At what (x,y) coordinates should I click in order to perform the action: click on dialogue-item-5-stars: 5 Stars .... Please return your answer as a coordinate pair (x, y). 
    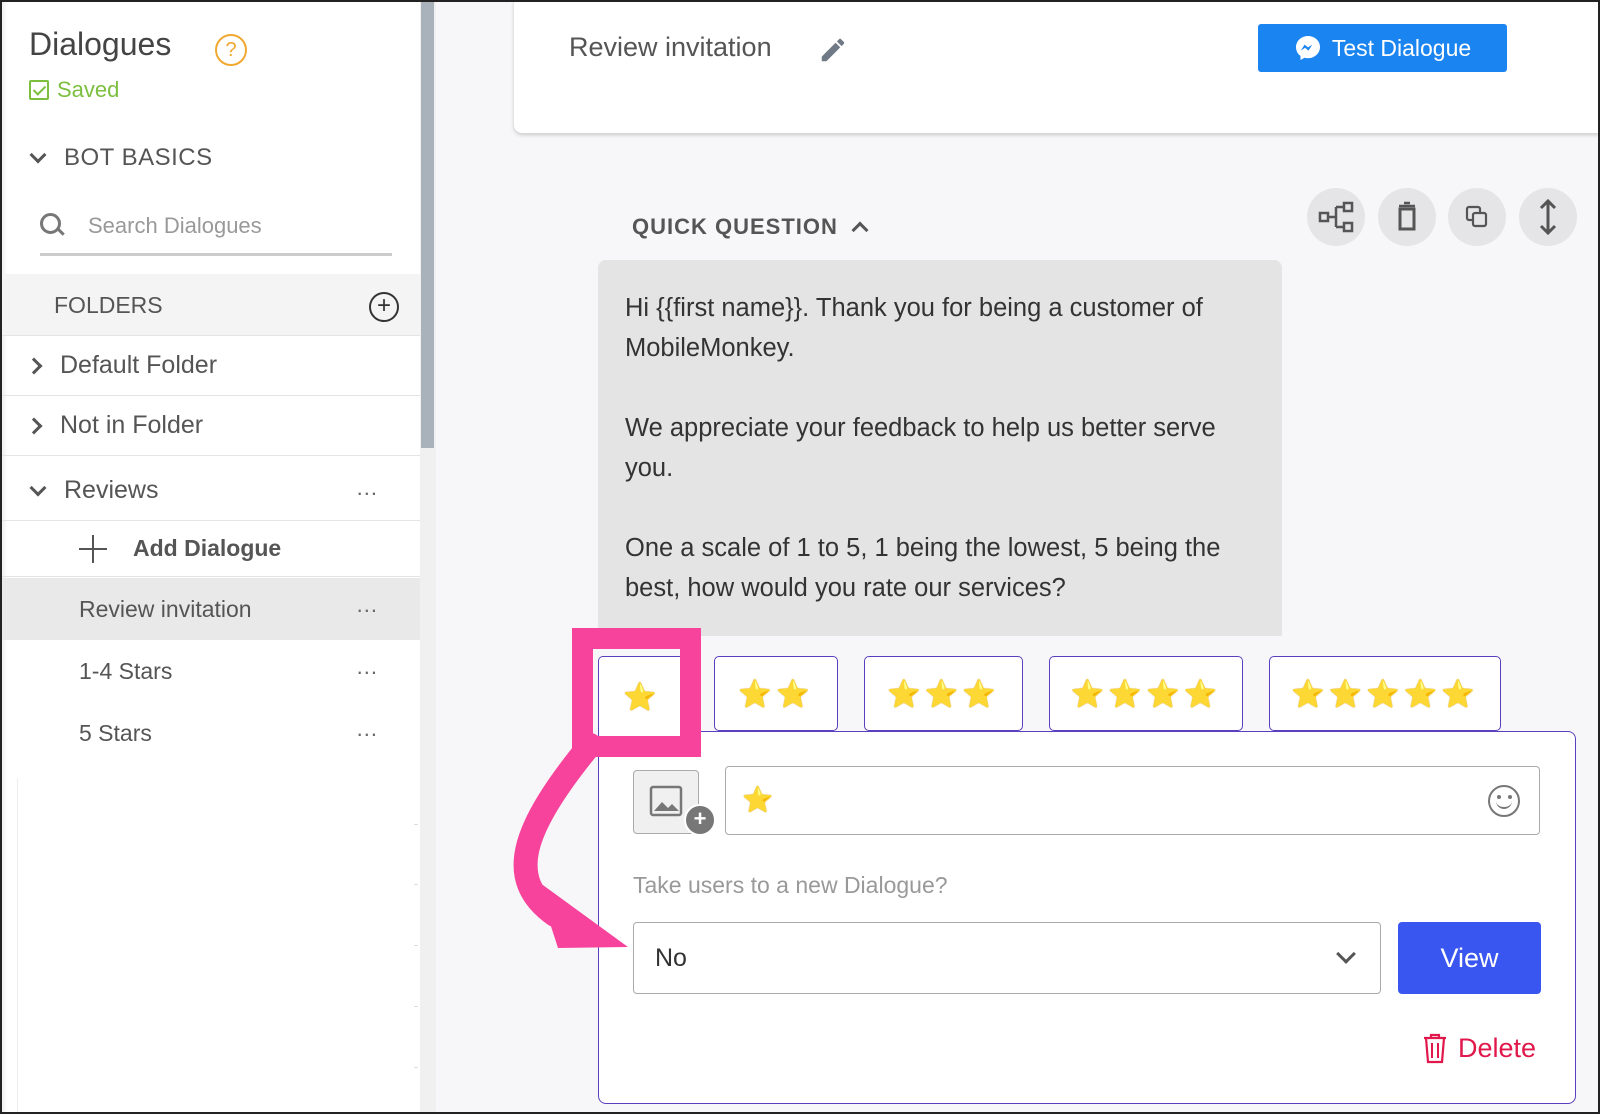
    Looking at the image, I should click on (210, 733).